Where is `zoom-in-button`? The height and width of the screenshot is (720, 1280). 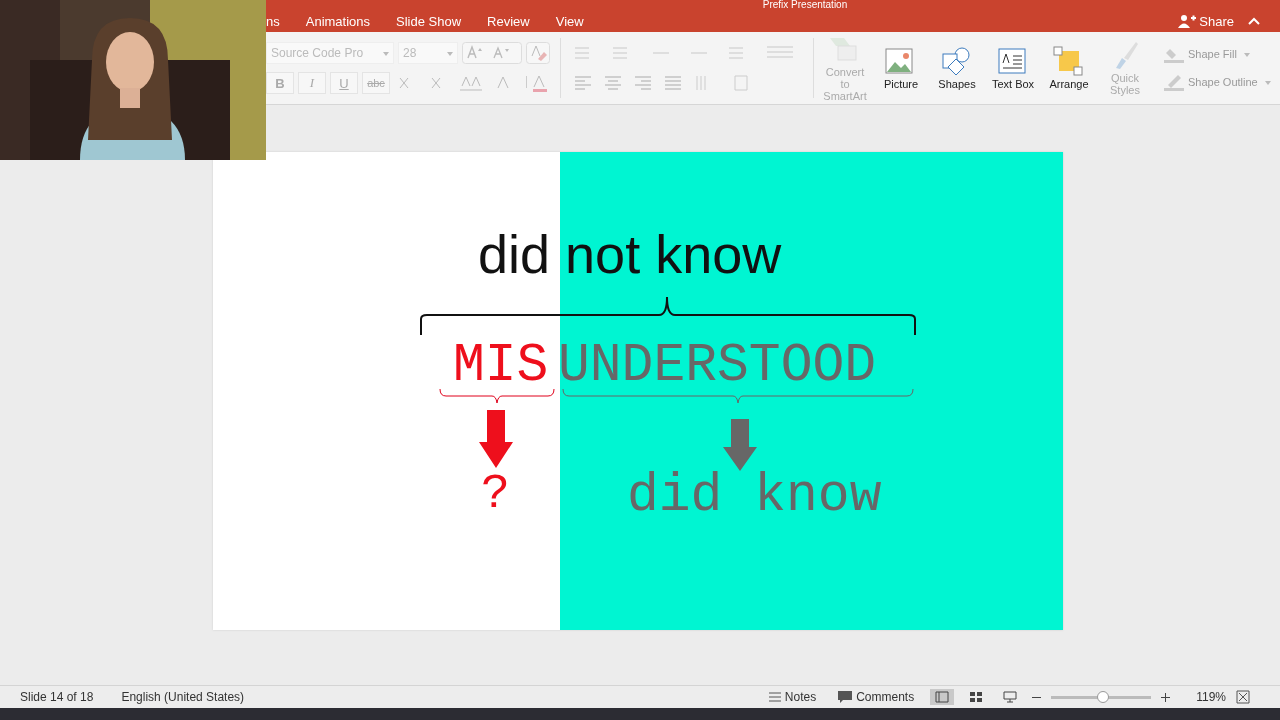
zoom-in-button is located at coordinates (1166, 697).